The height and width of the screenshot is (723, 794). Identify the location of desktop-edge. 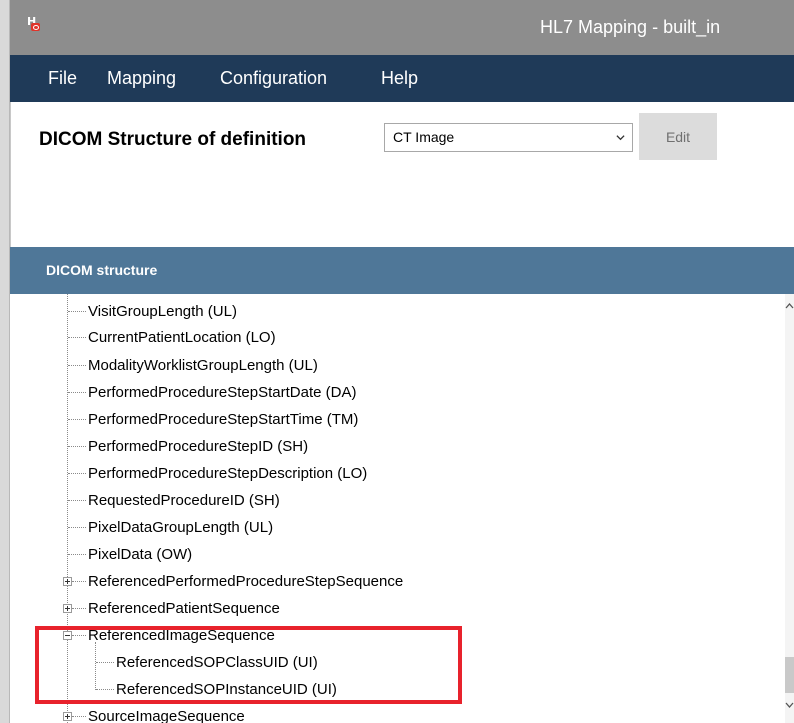
(5, 361).